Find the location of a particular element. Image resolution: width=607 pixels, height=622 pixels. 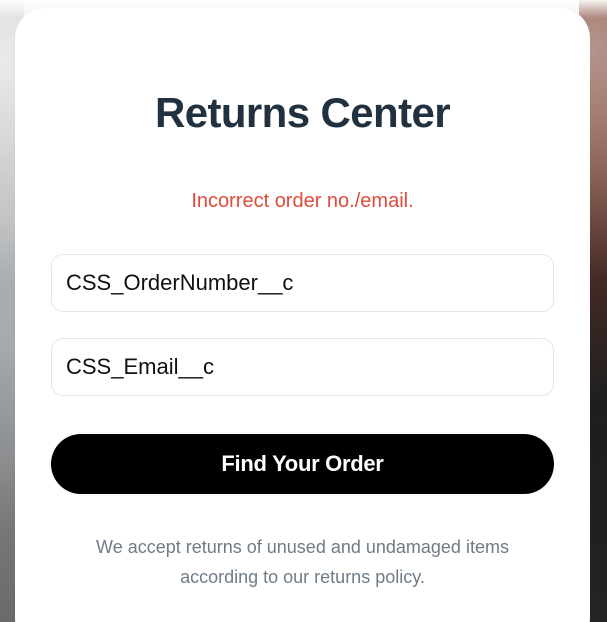

find-your-order-button: Find Your Order is located at coordinates (302, 464).